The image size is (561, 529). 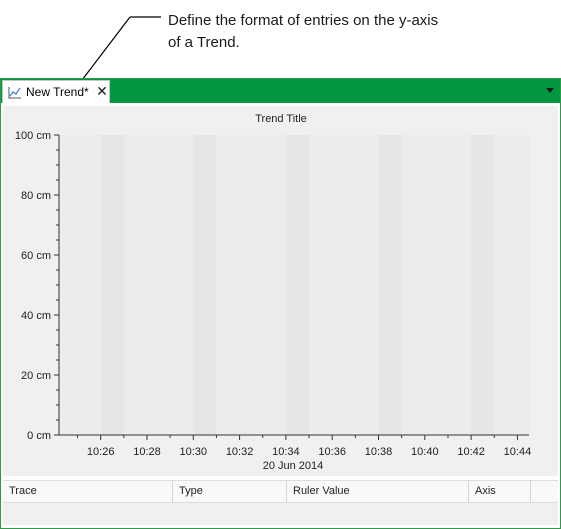 I want to click on column-header-trace: Trace, so click(x=88, y=491).